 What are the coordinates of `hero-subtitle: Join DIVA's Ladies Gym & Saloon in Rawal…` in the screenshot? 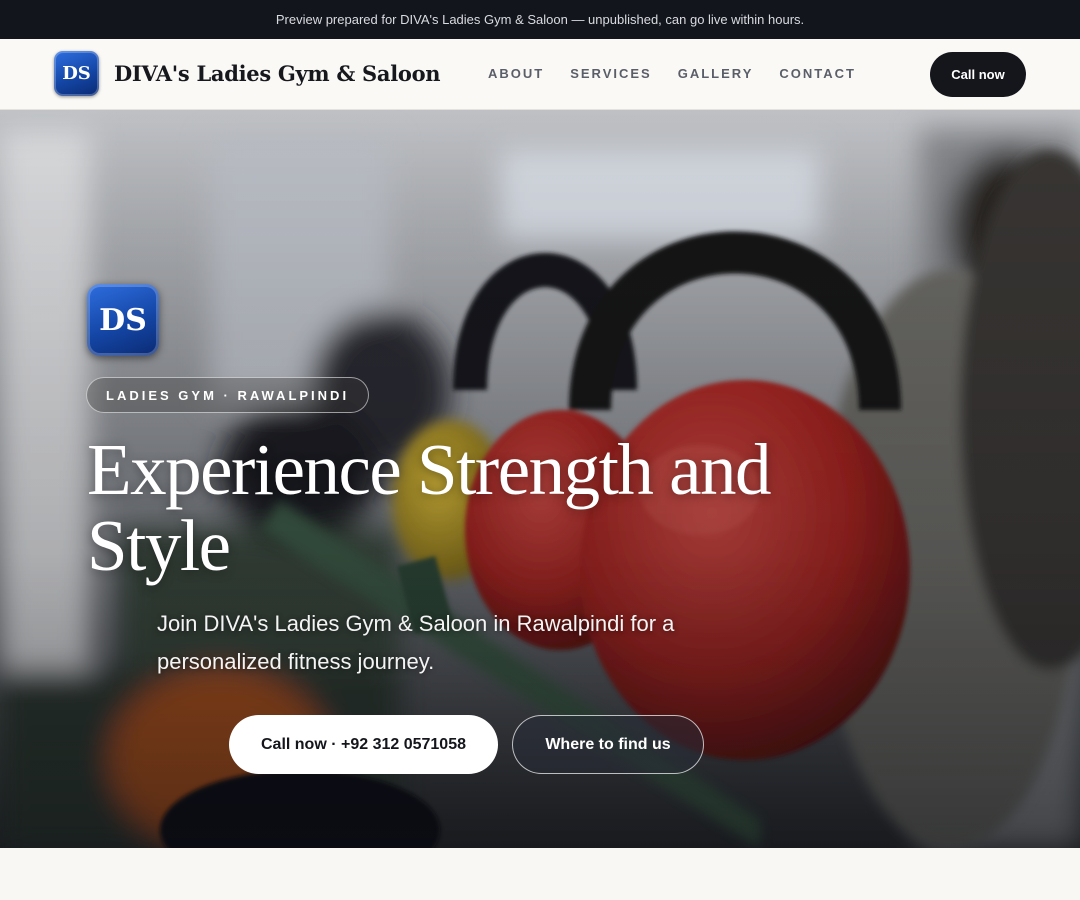 It's located at (416, 642).